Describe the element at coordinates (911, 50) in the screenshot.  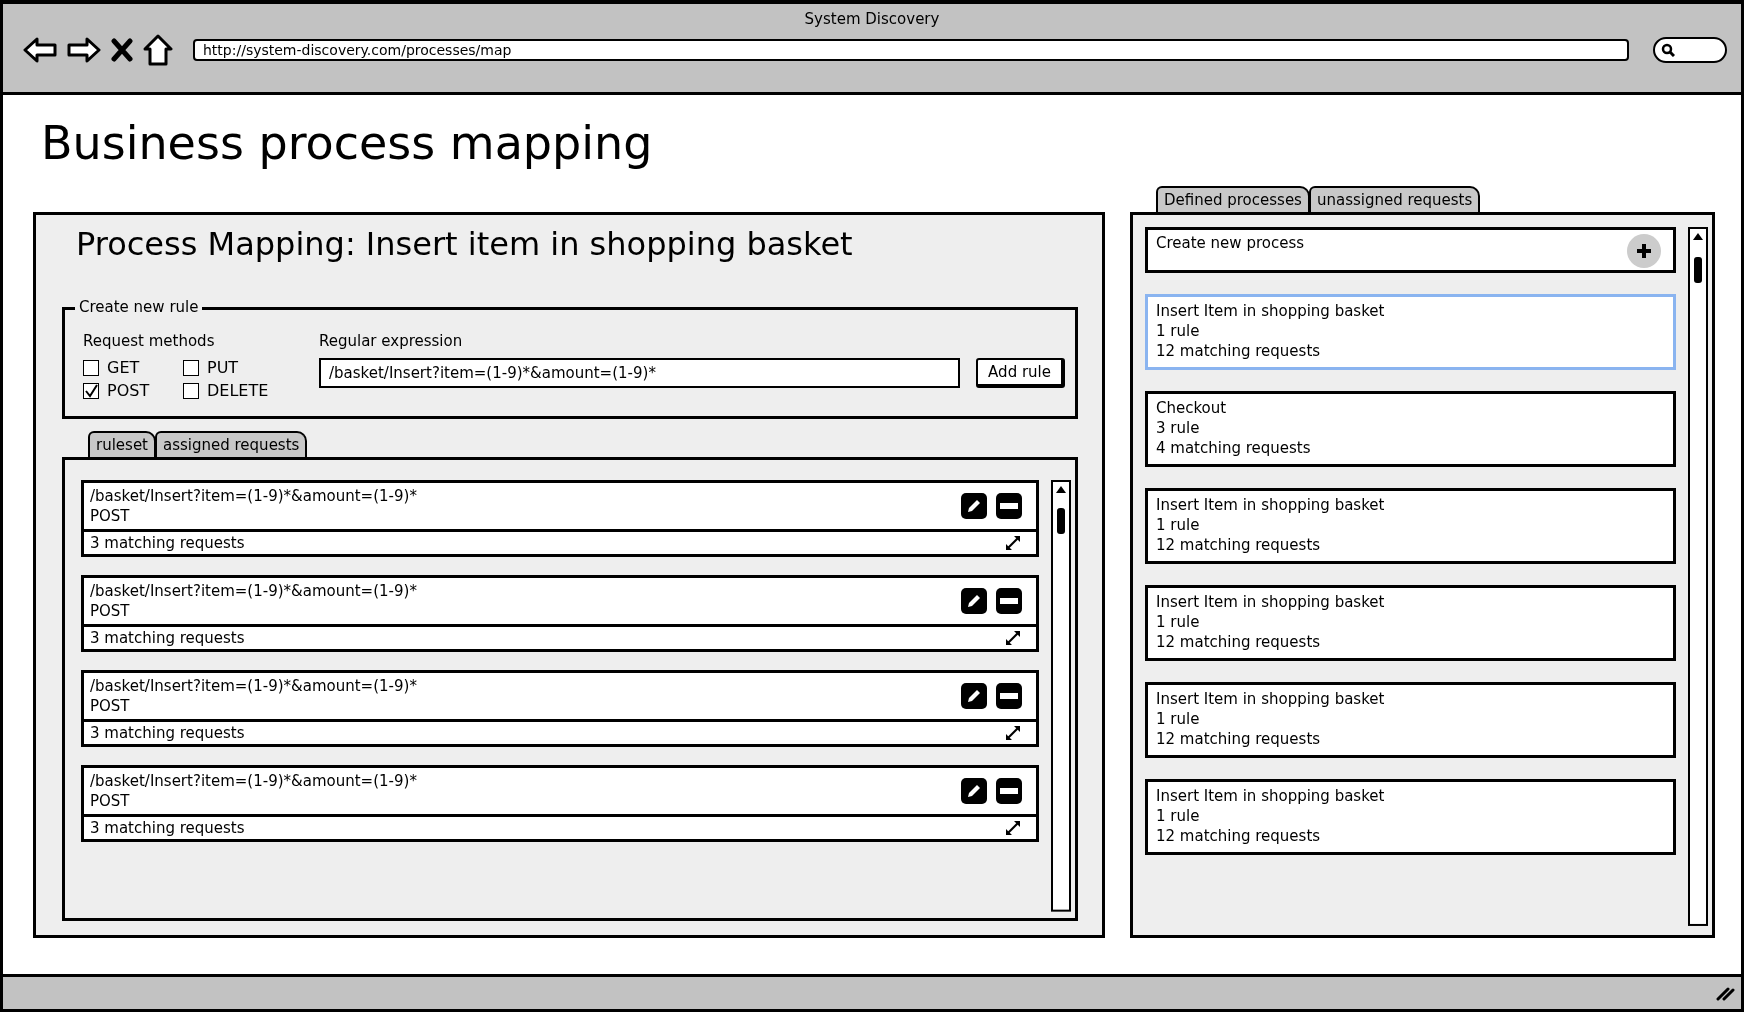
I see `address-field: http://system-discovery.com/processes/map` at that location.